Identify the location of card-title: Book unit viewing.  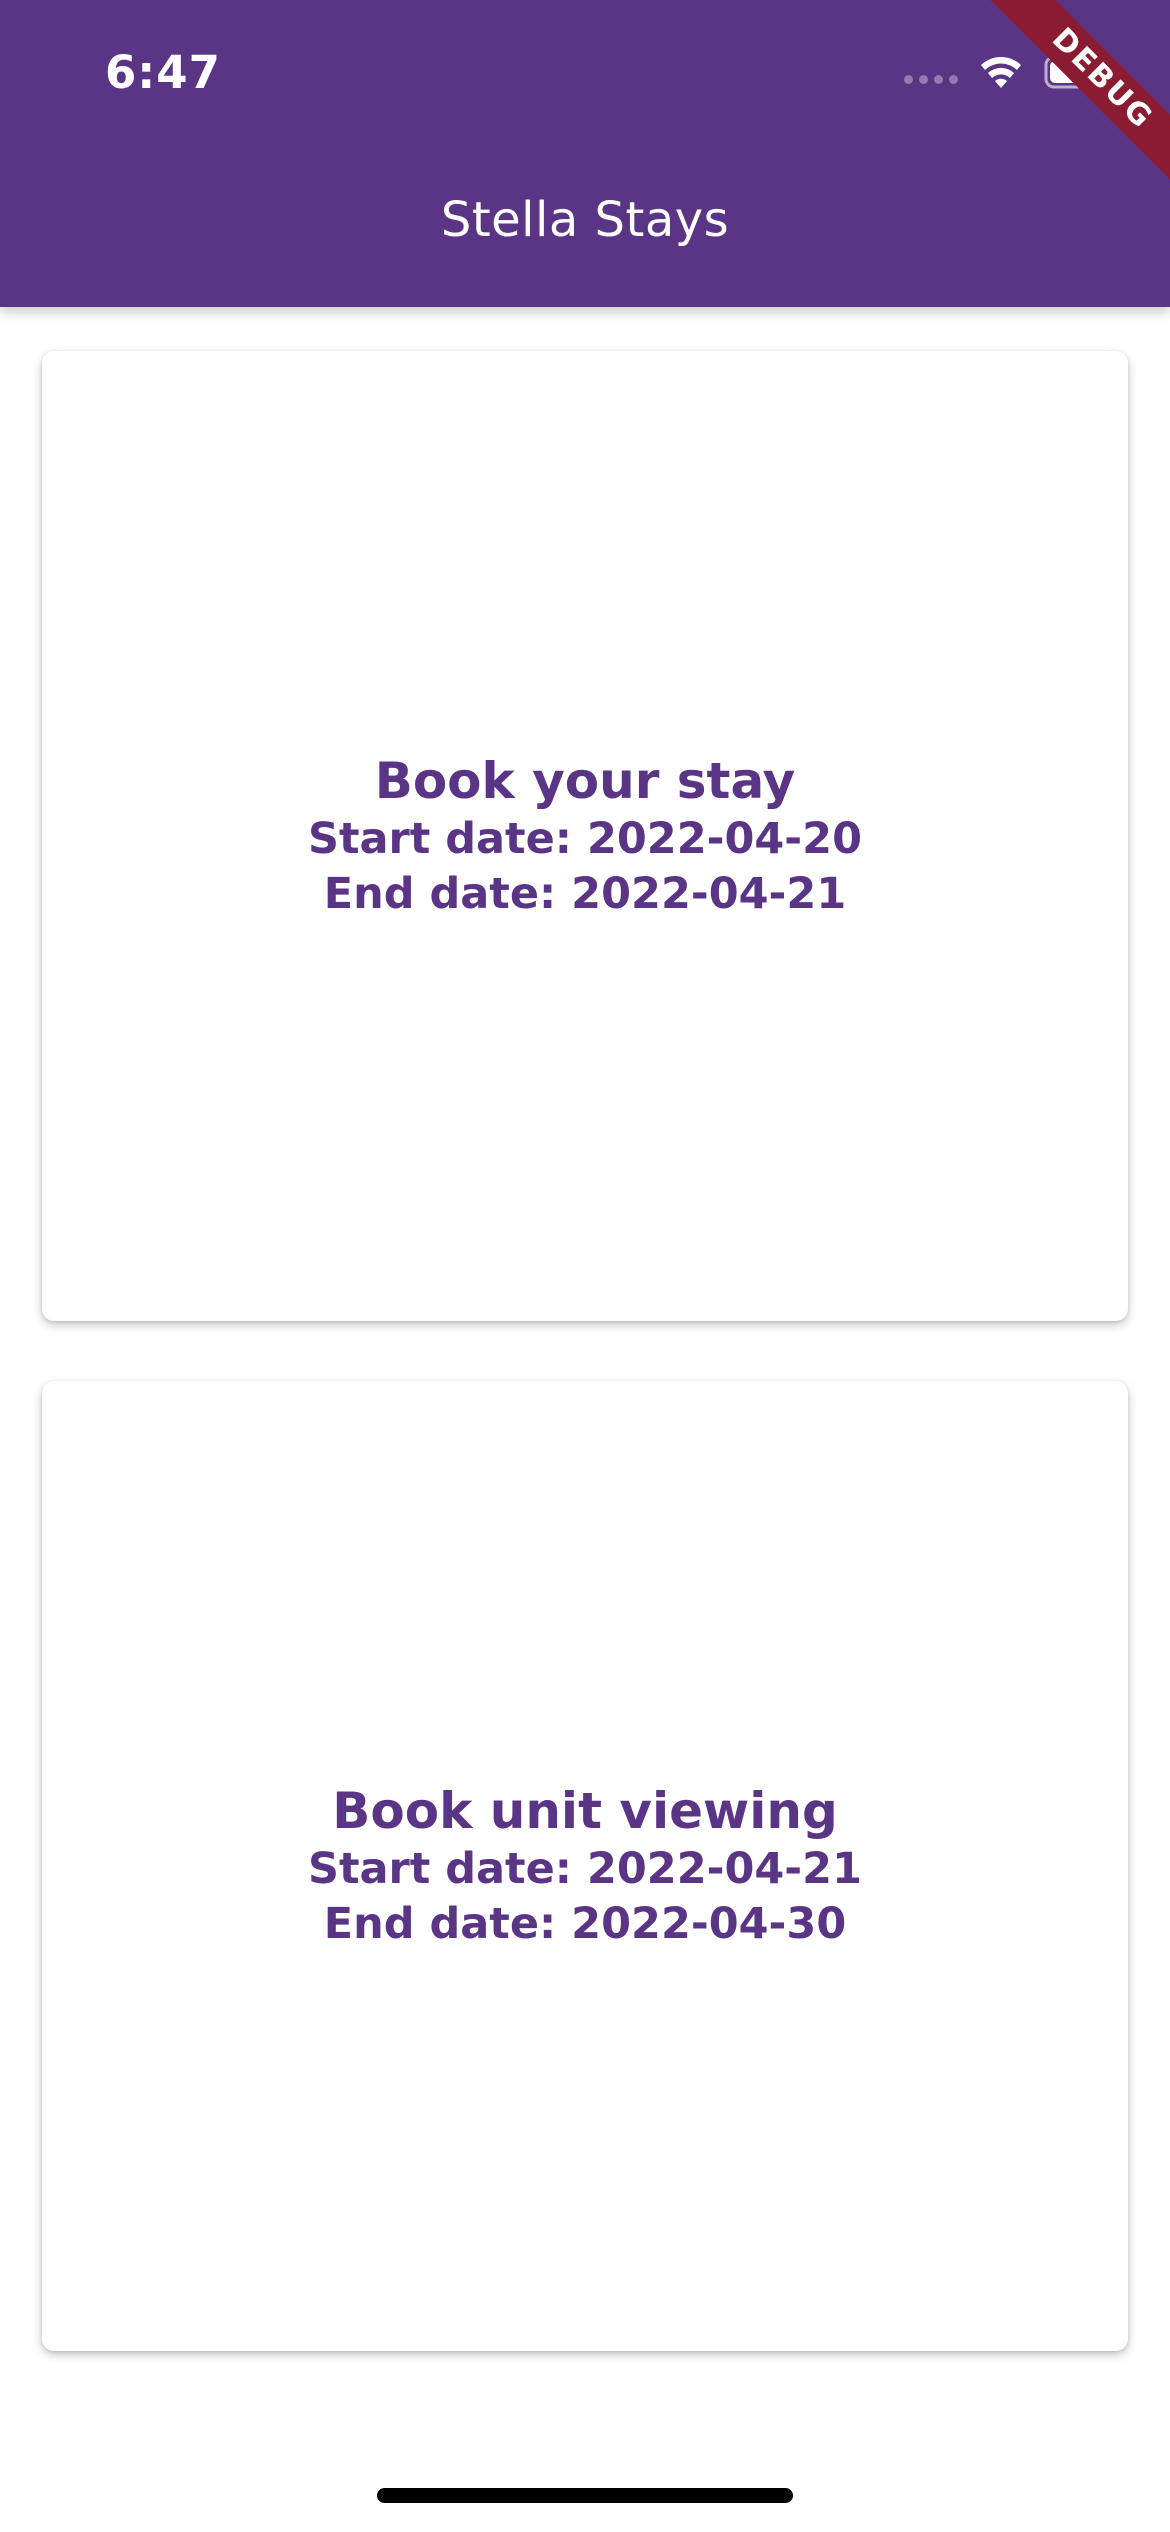
(585, 1811).